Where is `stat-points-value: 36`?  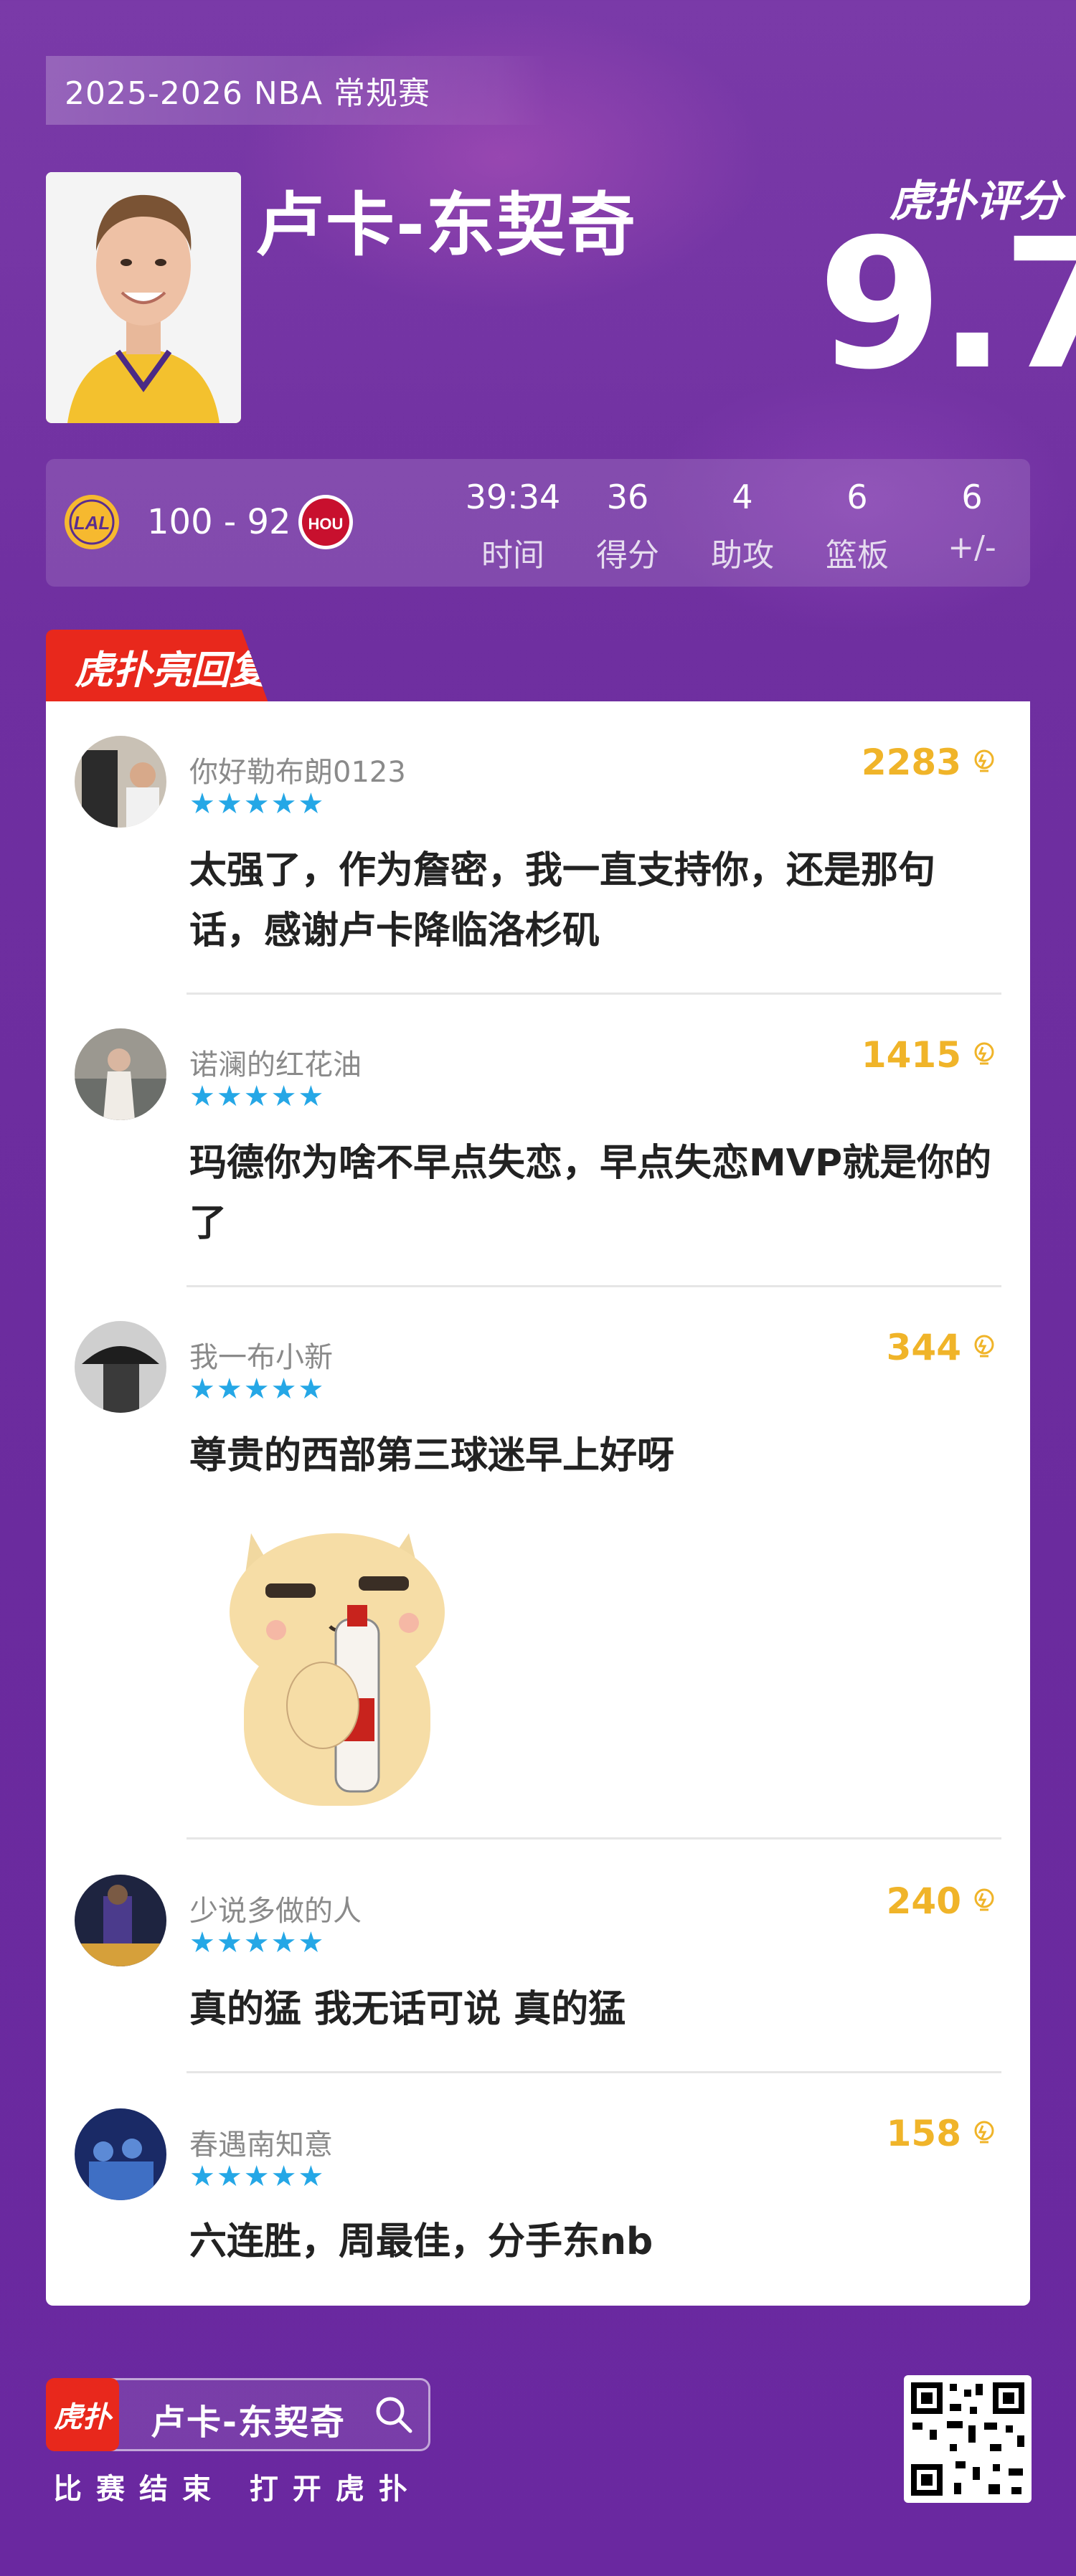
stat-points-value: 36 is located at coordinates (627, 497).